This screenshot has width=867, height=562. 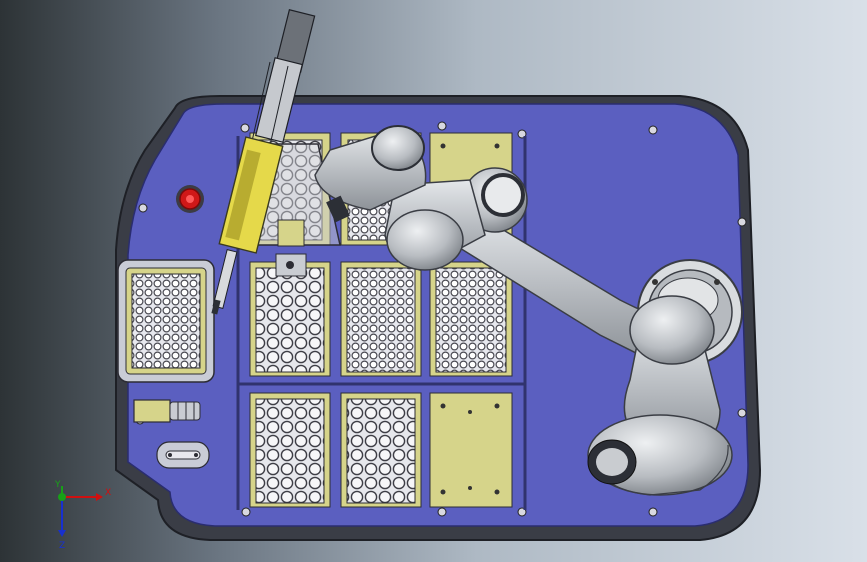 What do you see at coordinates (381, 450) in the screenshot?
I see `slot-c2` at bounding box center [381, 450].